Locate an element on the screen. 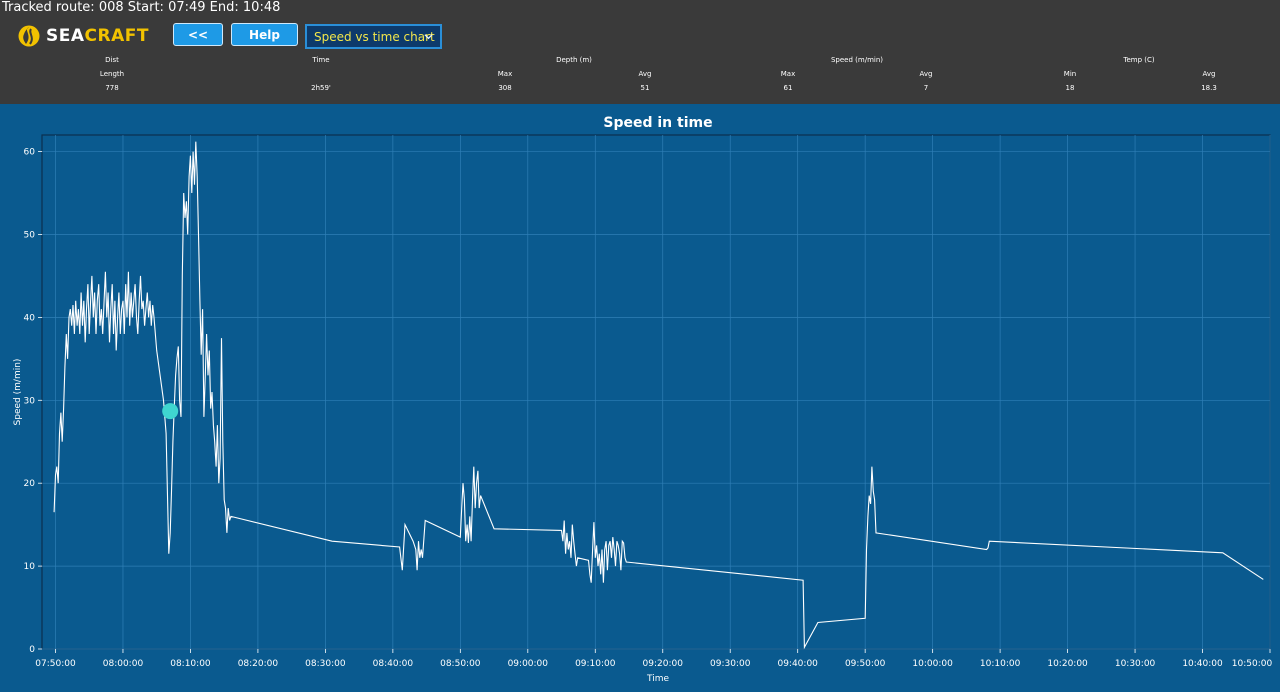  stat-speed-max-value: 61 is located at coordinates (788, 88).